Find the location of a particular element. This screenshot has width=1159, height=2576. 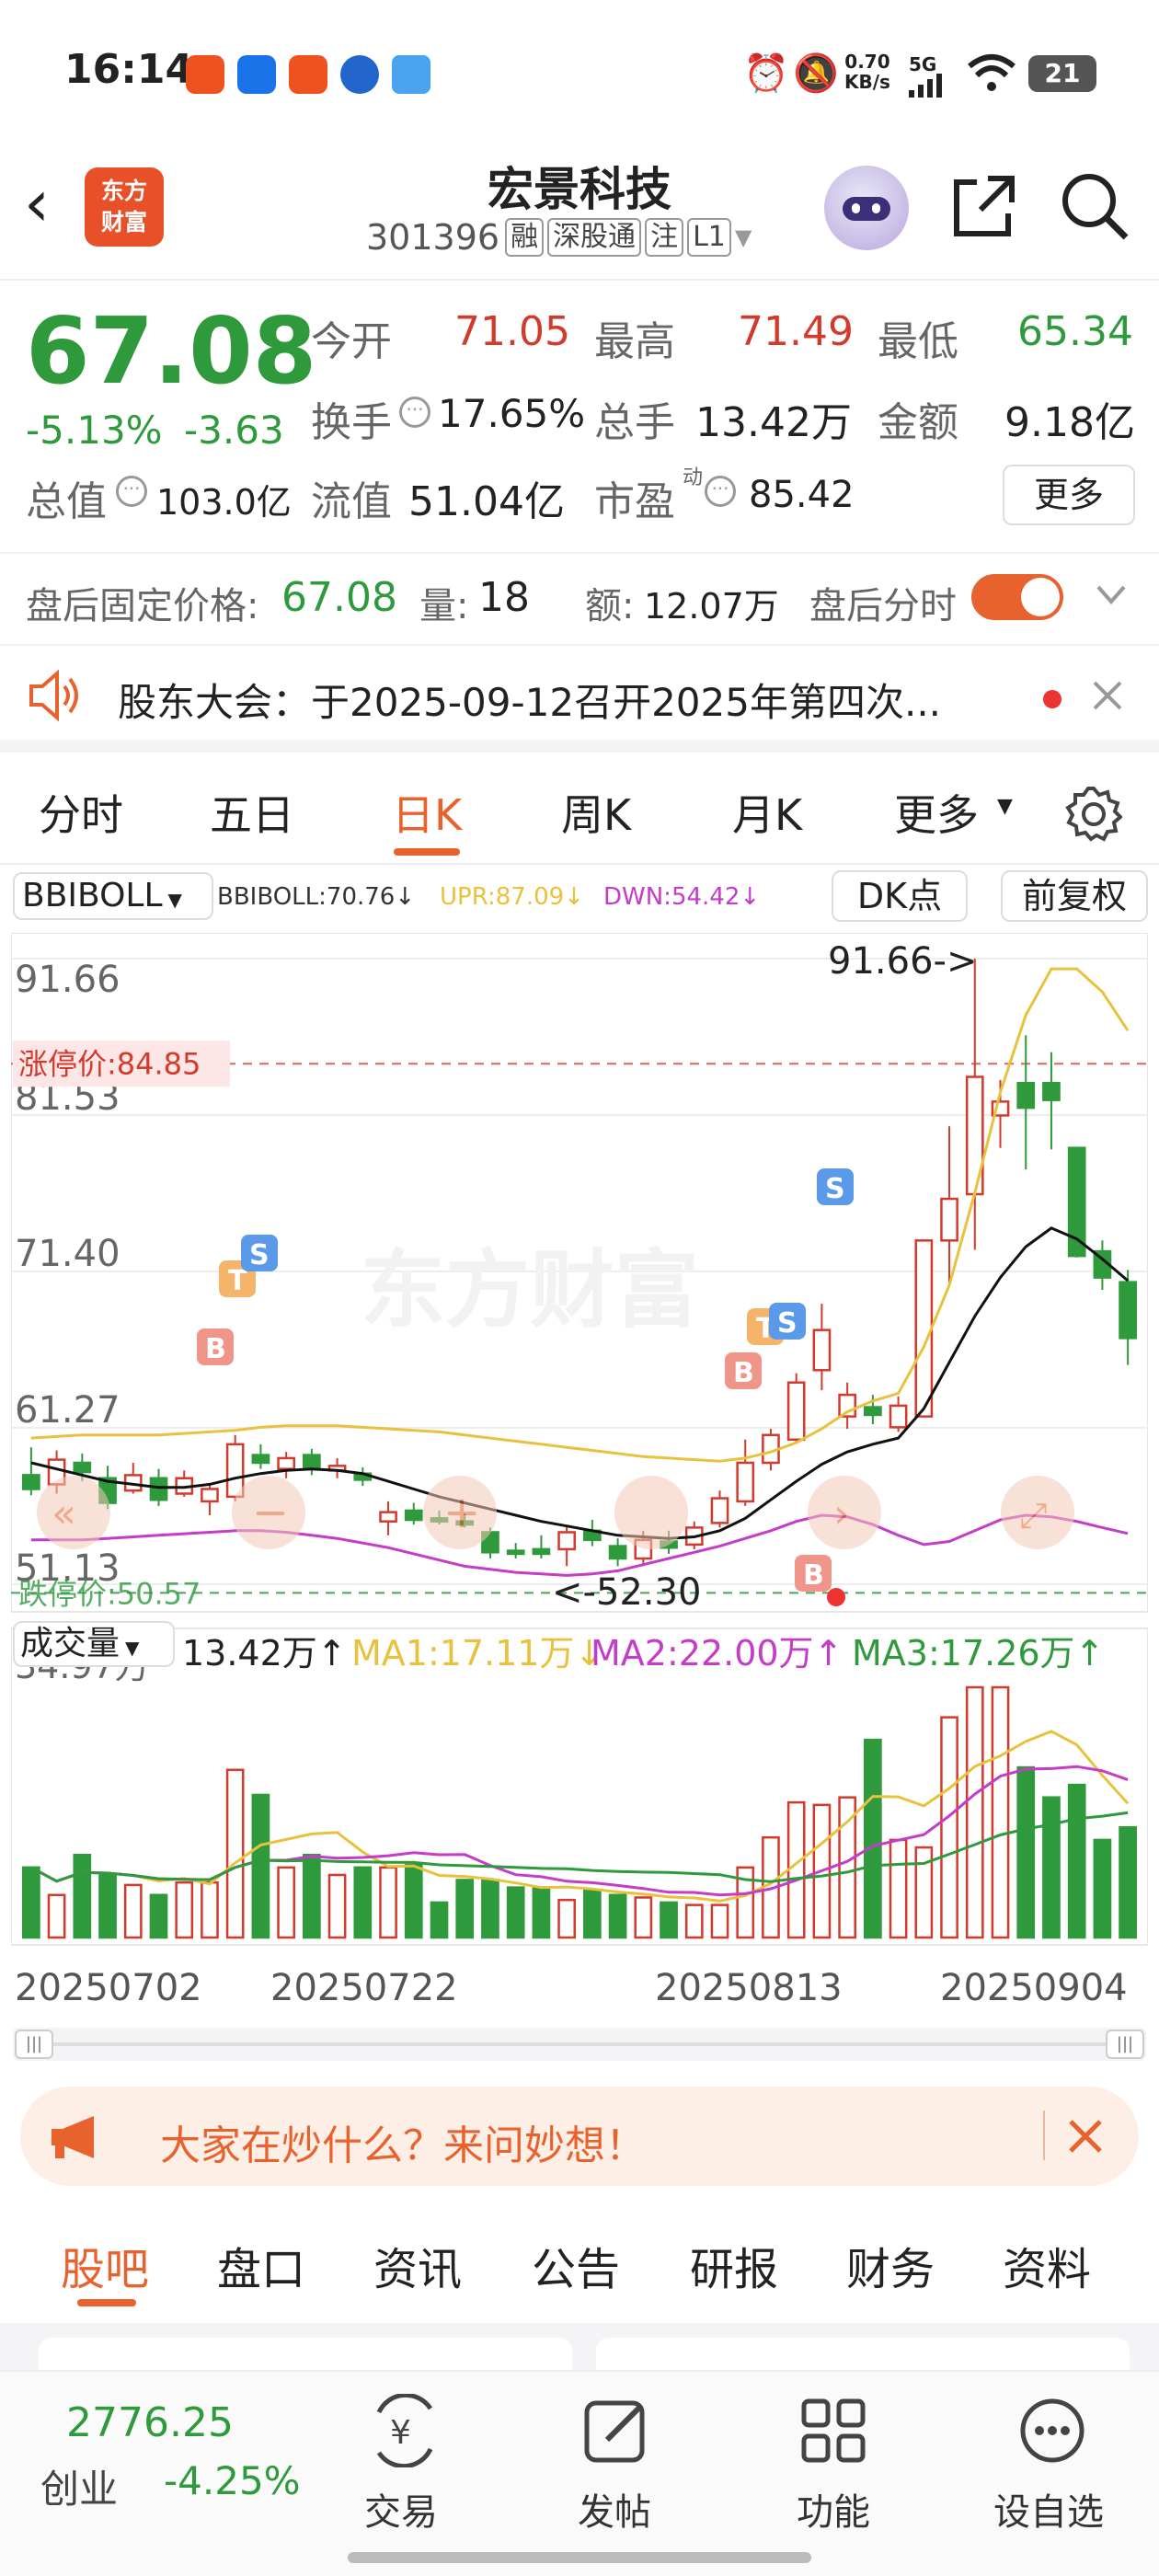

trade-icon: ¥ is located at coordinates (405, 2434).